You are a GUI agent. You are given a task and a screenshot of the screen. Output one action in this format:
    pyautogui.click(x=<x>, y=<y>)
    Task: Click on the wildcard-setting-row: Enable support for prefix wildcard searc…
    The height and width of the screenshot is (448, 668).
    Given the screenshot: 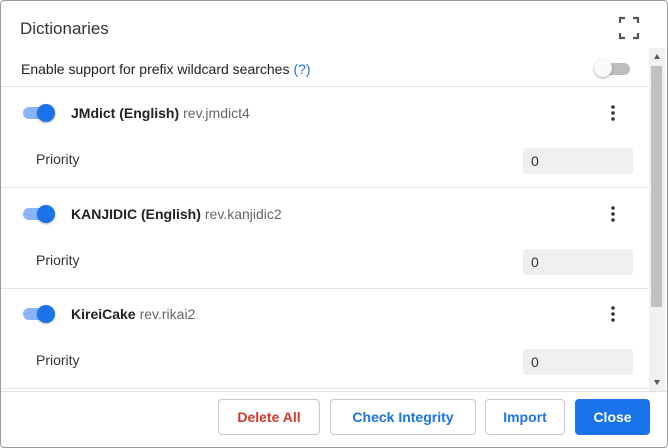 What is the action you would take?
    pyautogui.click(x=325, y=67)
    